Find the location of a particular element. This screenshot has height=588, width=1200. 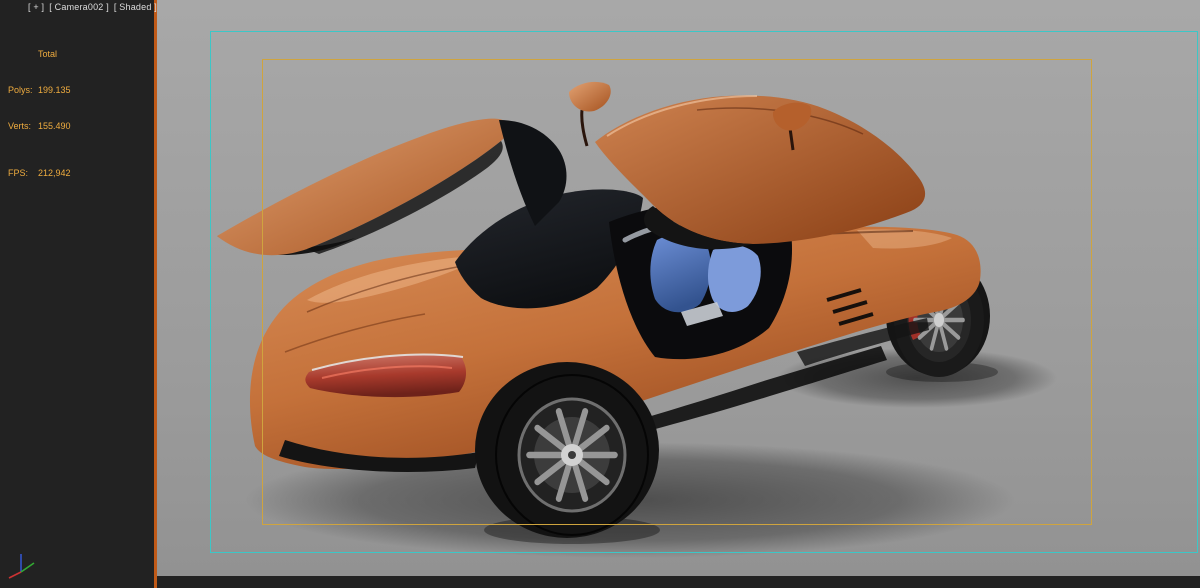

stats-fps-label: FPS: is located at coordinates (18, 173).